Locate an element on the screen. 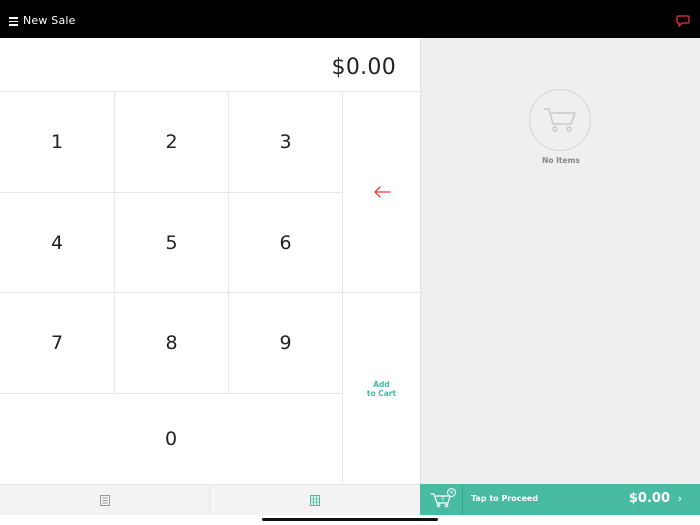  list-icon is located at coordinates (104, 500).